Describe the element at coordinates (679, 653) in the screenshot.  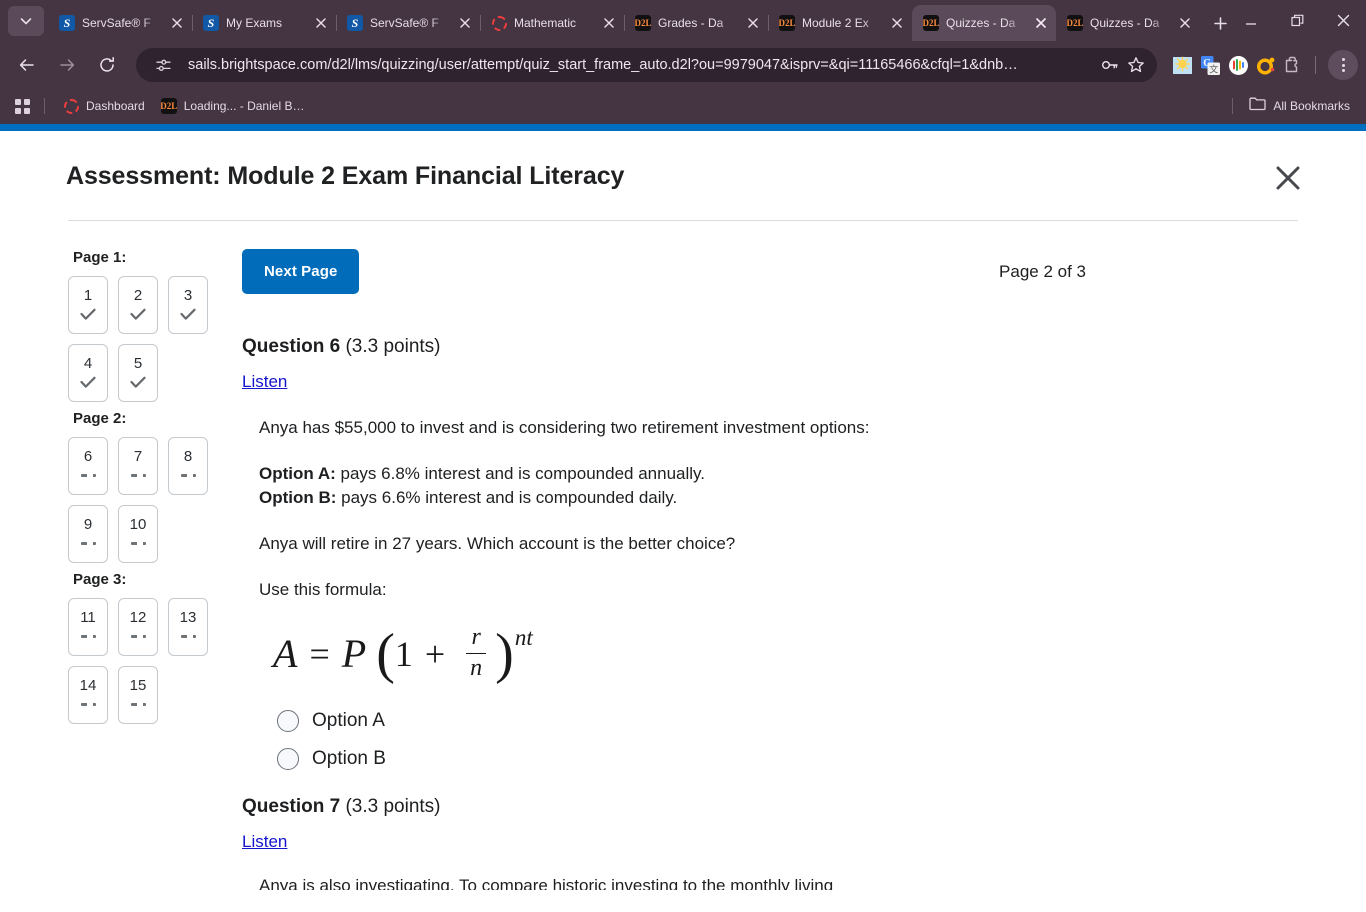
I see `compound-interest-formula: A = P ( 1 + r n ) nt` at that location.